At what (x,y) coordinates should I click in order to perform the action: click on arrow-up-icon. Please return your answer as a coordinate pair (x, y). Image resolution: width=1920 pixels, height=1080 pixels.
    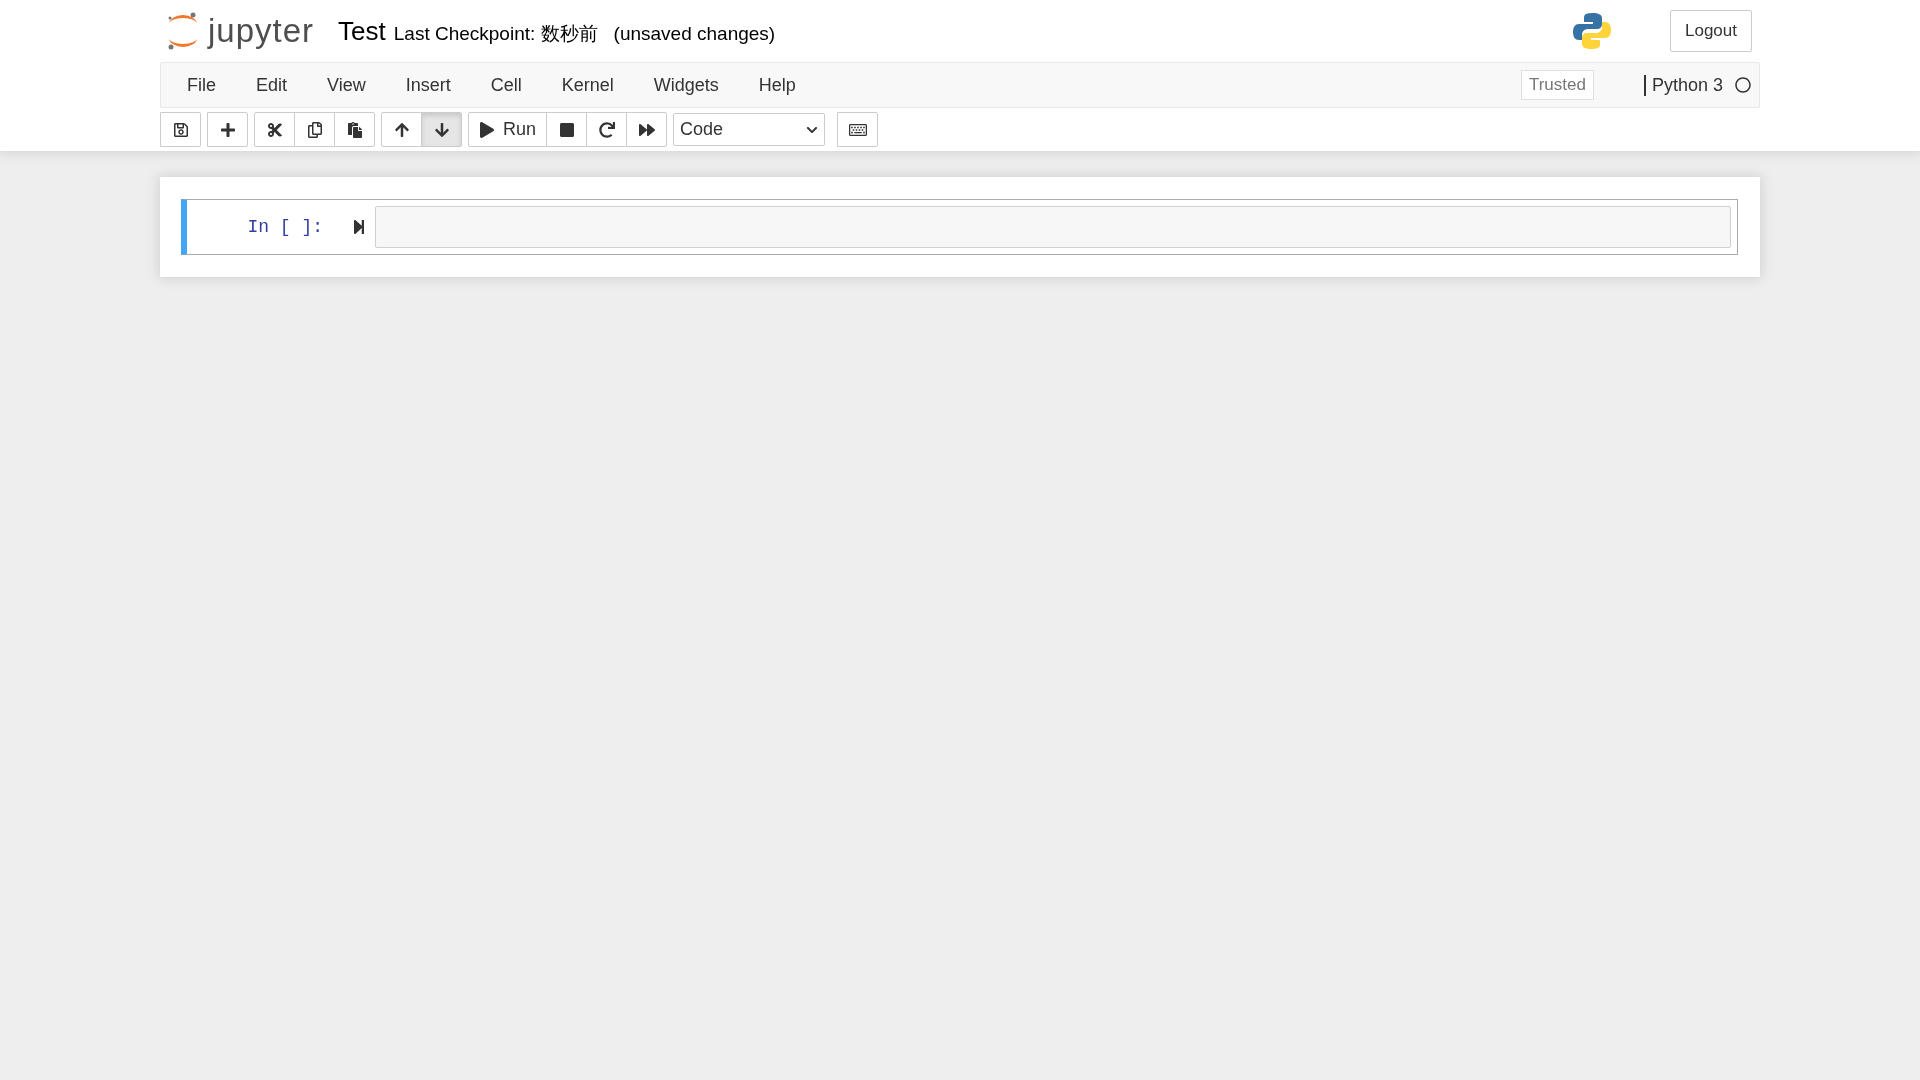
    Looking at the image, I should click on (401, 129).